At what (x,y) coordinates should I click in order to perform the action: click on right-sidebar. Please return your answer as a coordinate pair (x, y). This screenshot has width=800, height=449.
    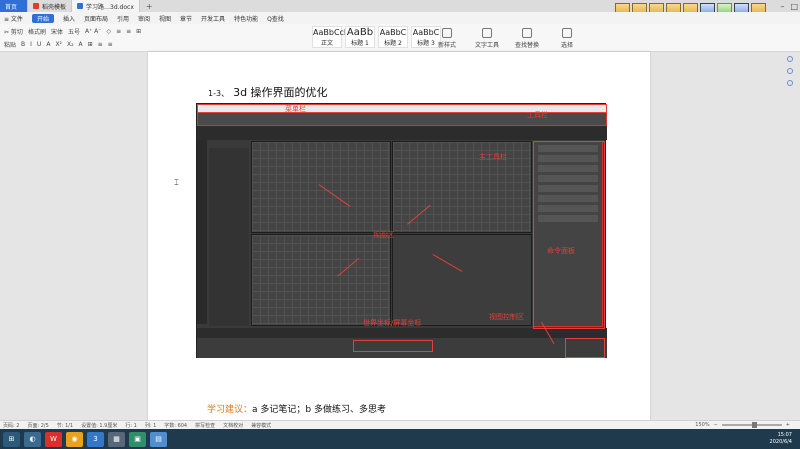
    Looking at the image, I should click on (790, 71).